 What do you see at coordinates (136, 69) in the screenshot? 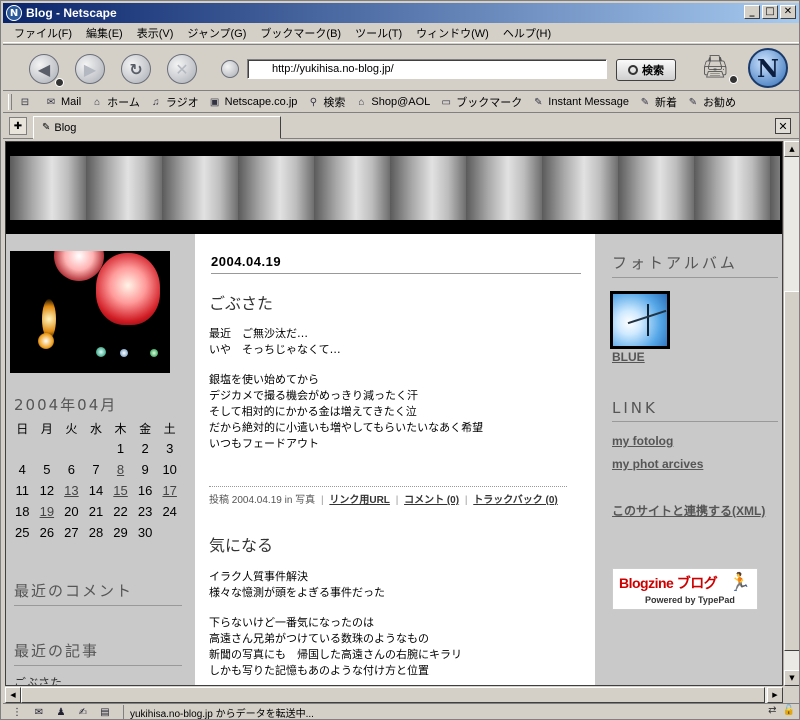
I see `reload-button: ↻` at bounding box center [136, 69].